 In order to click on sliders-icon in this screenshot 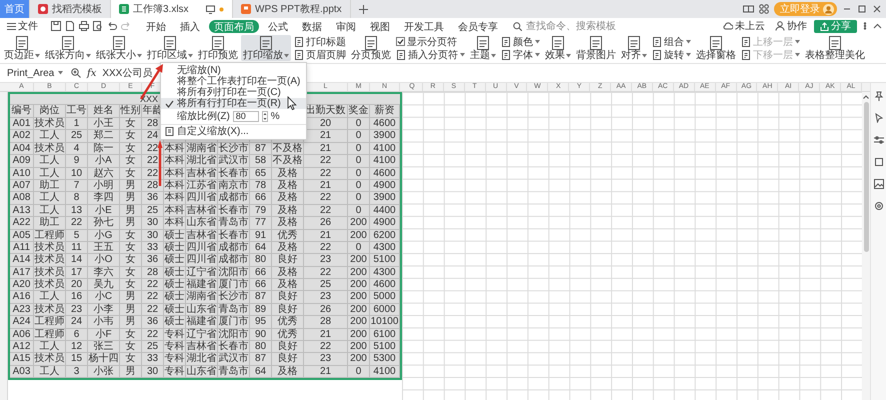, I will do `click(879, 140)`.